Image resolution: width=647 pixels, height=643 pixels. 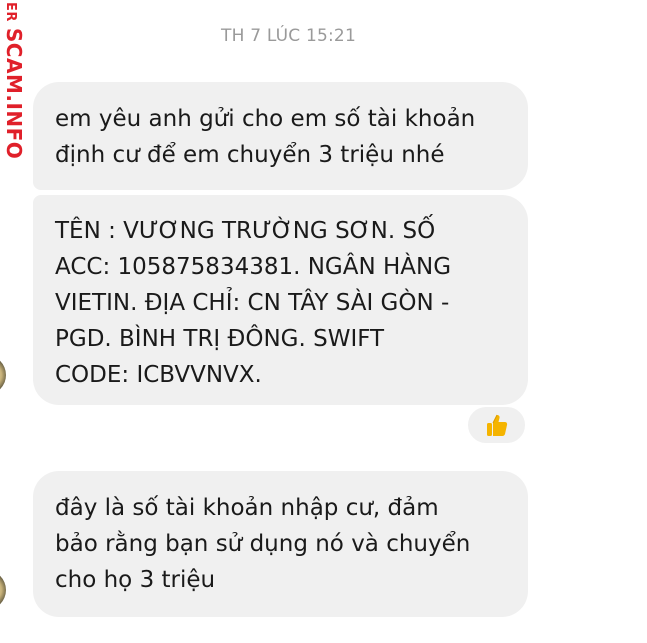 What do you see at coordinates (158, 375) in the screenshot?
I see `message-line: CODE: ICBVVNVX.` at bounding box center [158, 375].